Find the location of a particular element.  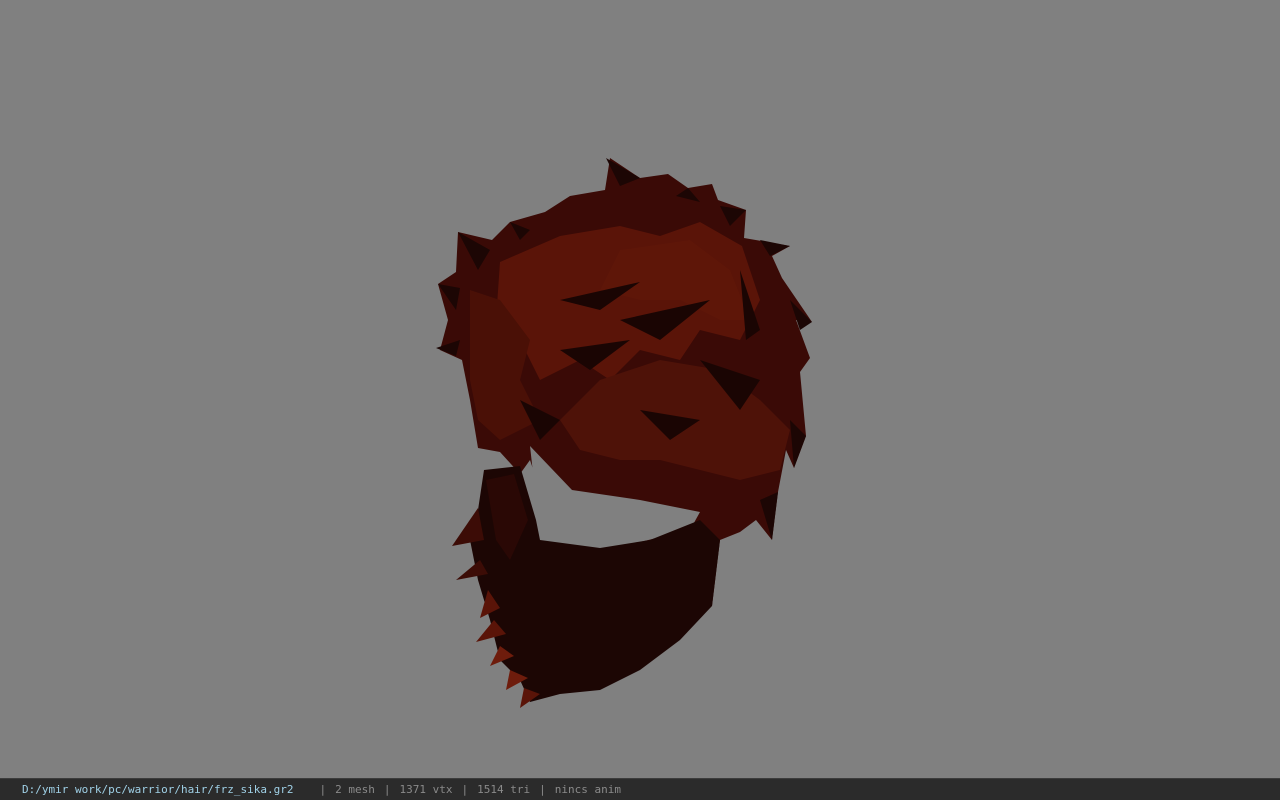

vertex-count-label: 1371 vtx is located at coordinates (426, 789).